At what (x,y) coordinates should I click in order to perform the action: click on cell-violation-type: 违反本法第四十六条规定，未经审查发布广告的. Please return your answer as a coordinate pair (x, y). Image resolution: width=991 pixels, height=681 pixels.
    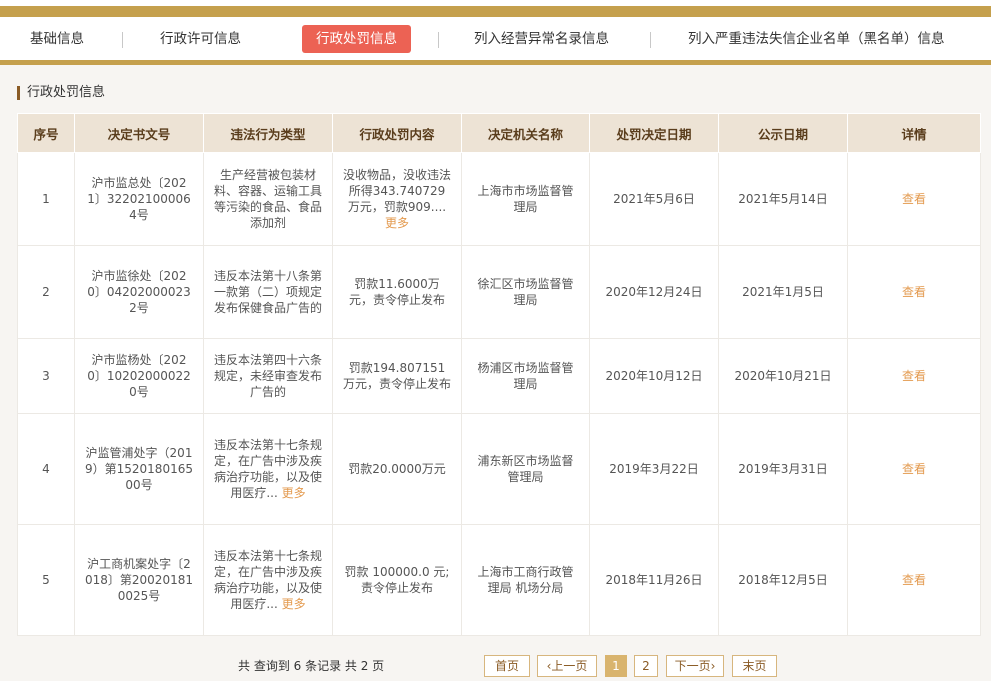
    Looking at the image, I should click on (268, 376).